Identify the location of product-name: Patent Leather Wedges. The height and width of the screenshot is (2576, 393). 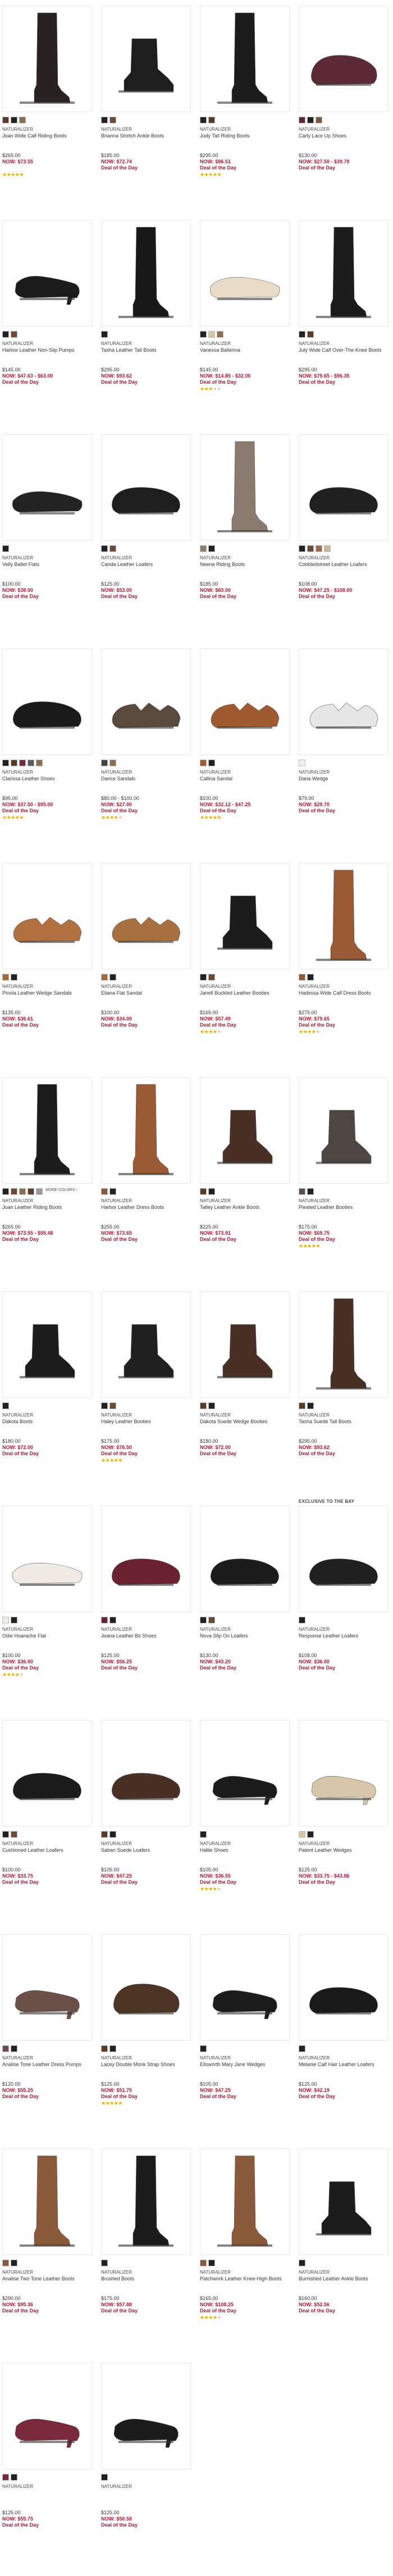
(344, 1850).